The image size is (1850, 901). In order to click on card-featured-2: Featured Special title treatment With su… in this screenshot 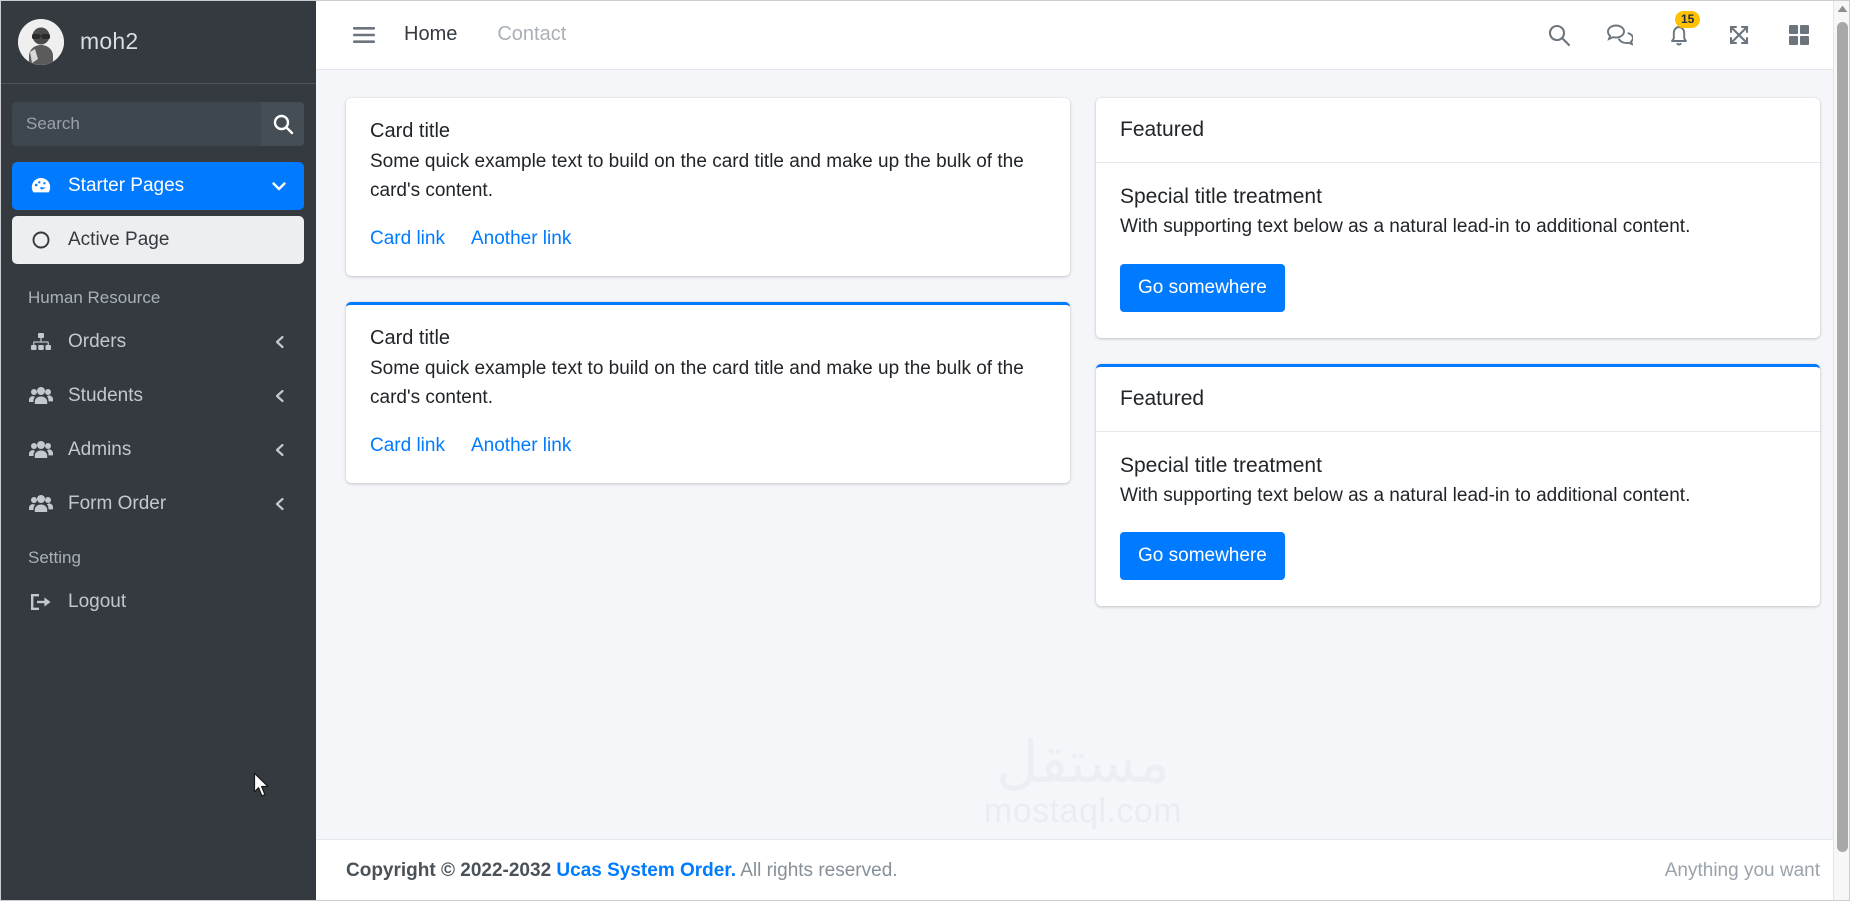, I will do `click(1458, 485)`.